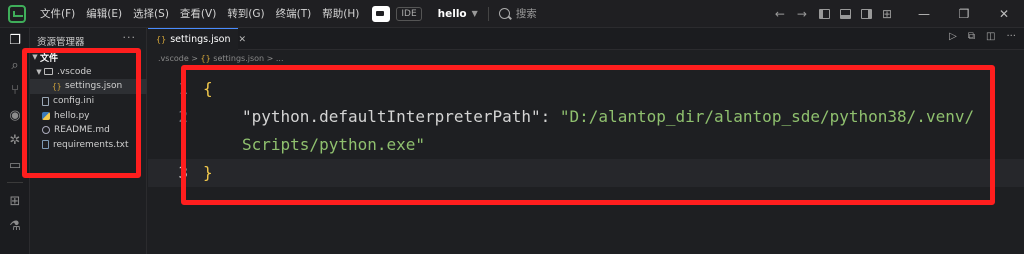 This screenshot has height=254, width=1024. I want to click on remote-monitor-icon: ▭, so click(15, 166).